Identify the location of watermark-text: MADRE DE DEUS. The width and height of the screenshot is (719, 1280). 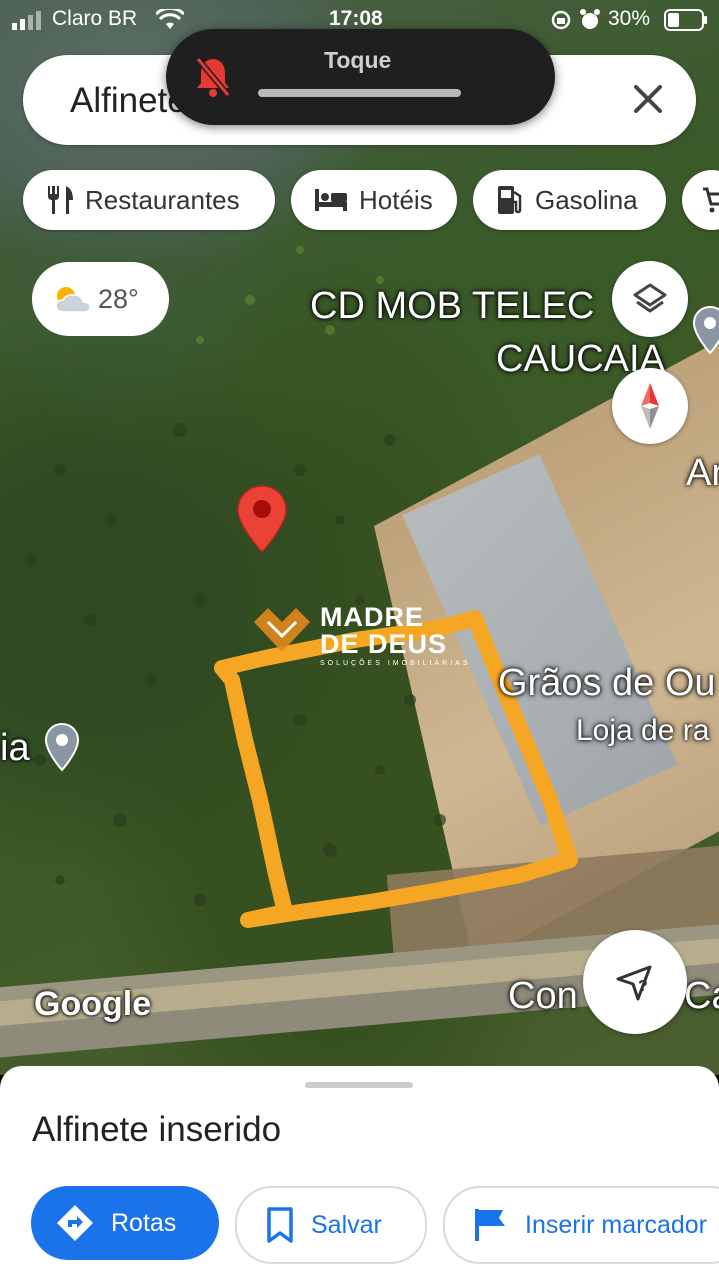
(383, 631).